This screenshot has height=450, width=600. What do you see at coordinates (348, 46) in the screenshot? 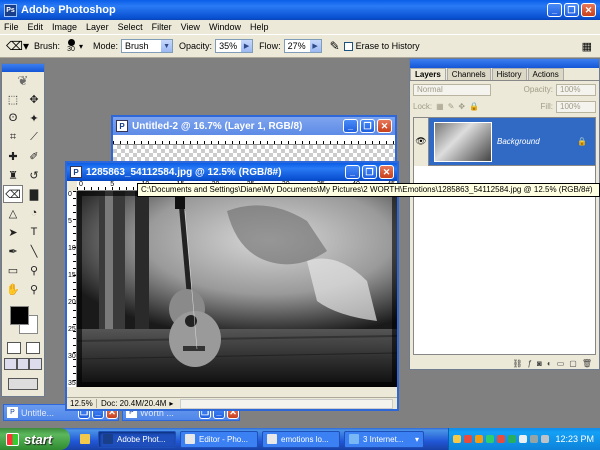
I see `erase-history-checkbox` at bounding box center [348, 46].